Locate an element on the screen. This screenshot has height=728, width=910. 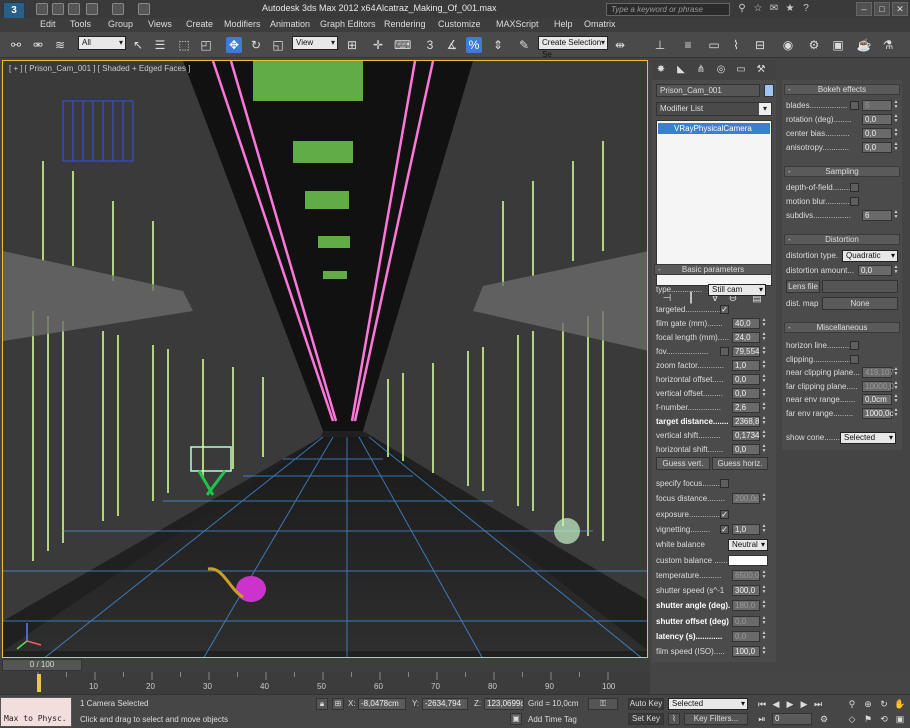
binoculars-icon: ⚲ is located at coordinates (742, 9).